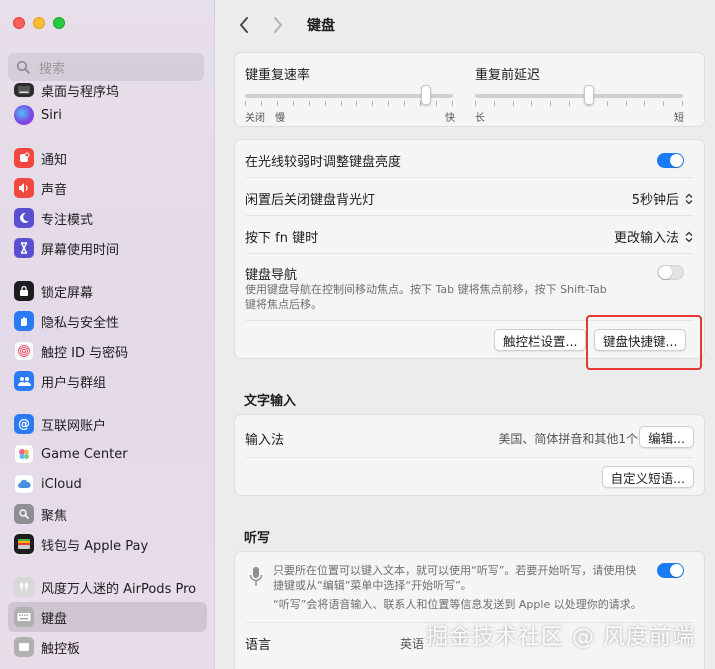 The image size is (715, 669). I want to click on sidebar-item-label: 通知, so click(54, 160).